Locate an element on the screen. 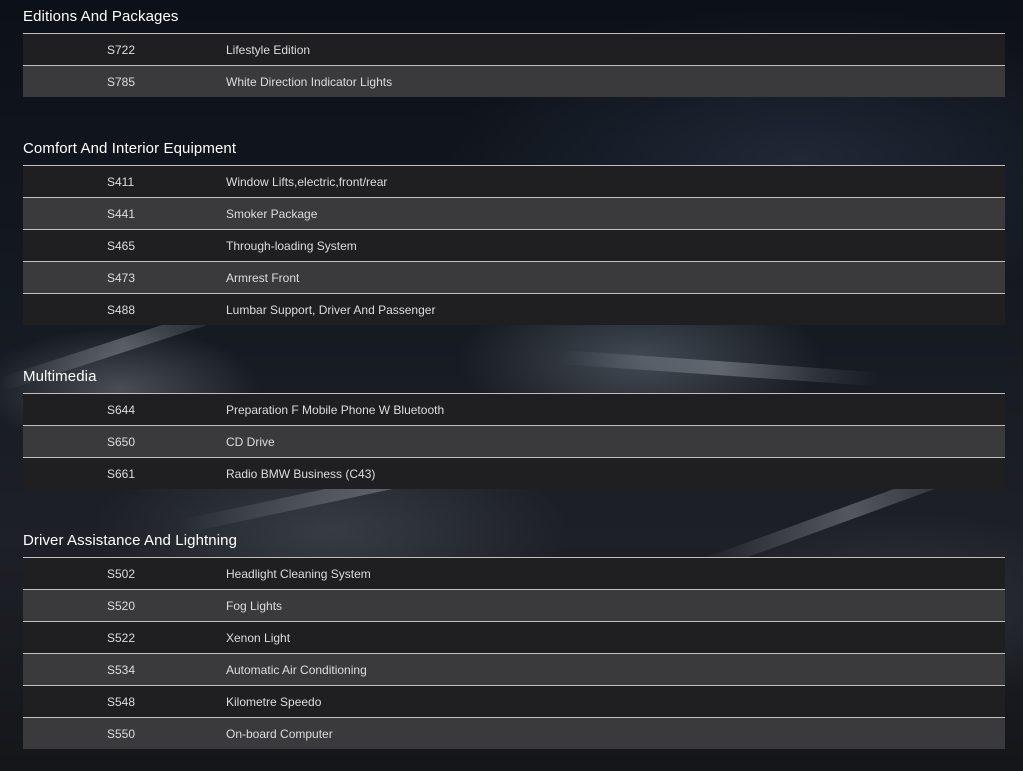 The height and width of the screenshot is (771, 1023). option-description: Headlight Cleaning System is located at coordinates (298, 573).